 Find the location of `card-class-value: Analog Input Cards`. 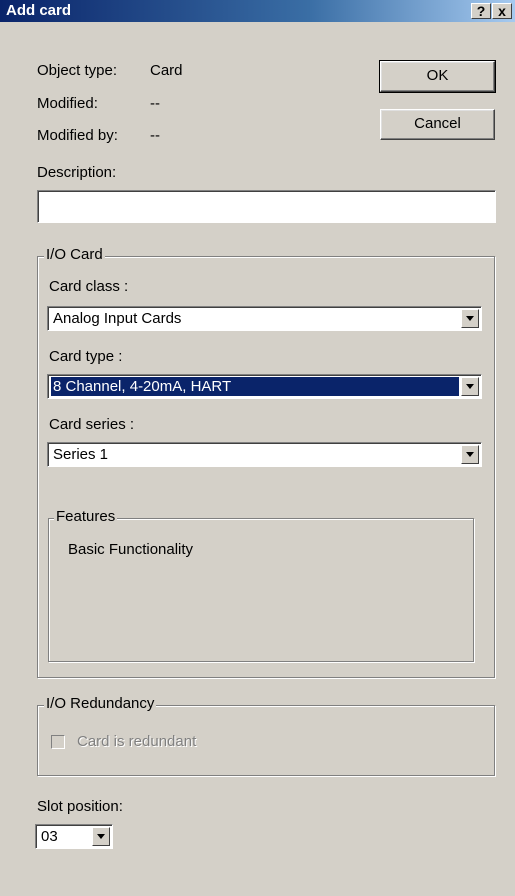

card-class-value: Analog Input Cards is located at coordinates (117, 318).